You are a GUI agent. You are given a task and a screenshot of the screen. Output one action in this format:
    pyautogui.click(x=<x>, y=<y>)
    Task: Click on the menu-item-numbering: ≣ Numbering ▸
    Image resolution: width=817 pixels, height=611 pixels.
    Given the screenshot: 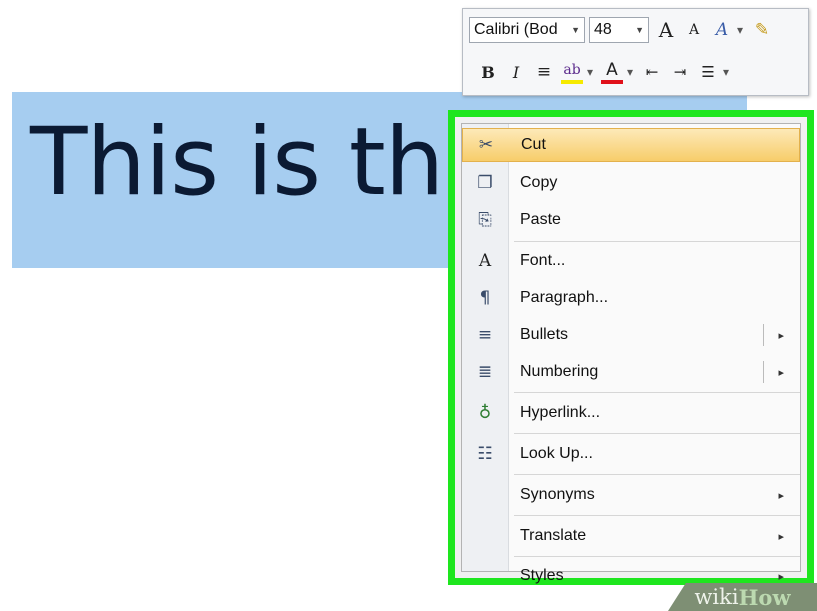 What is the action you would take?
    pyautogui.click(x=631, y=372)
    